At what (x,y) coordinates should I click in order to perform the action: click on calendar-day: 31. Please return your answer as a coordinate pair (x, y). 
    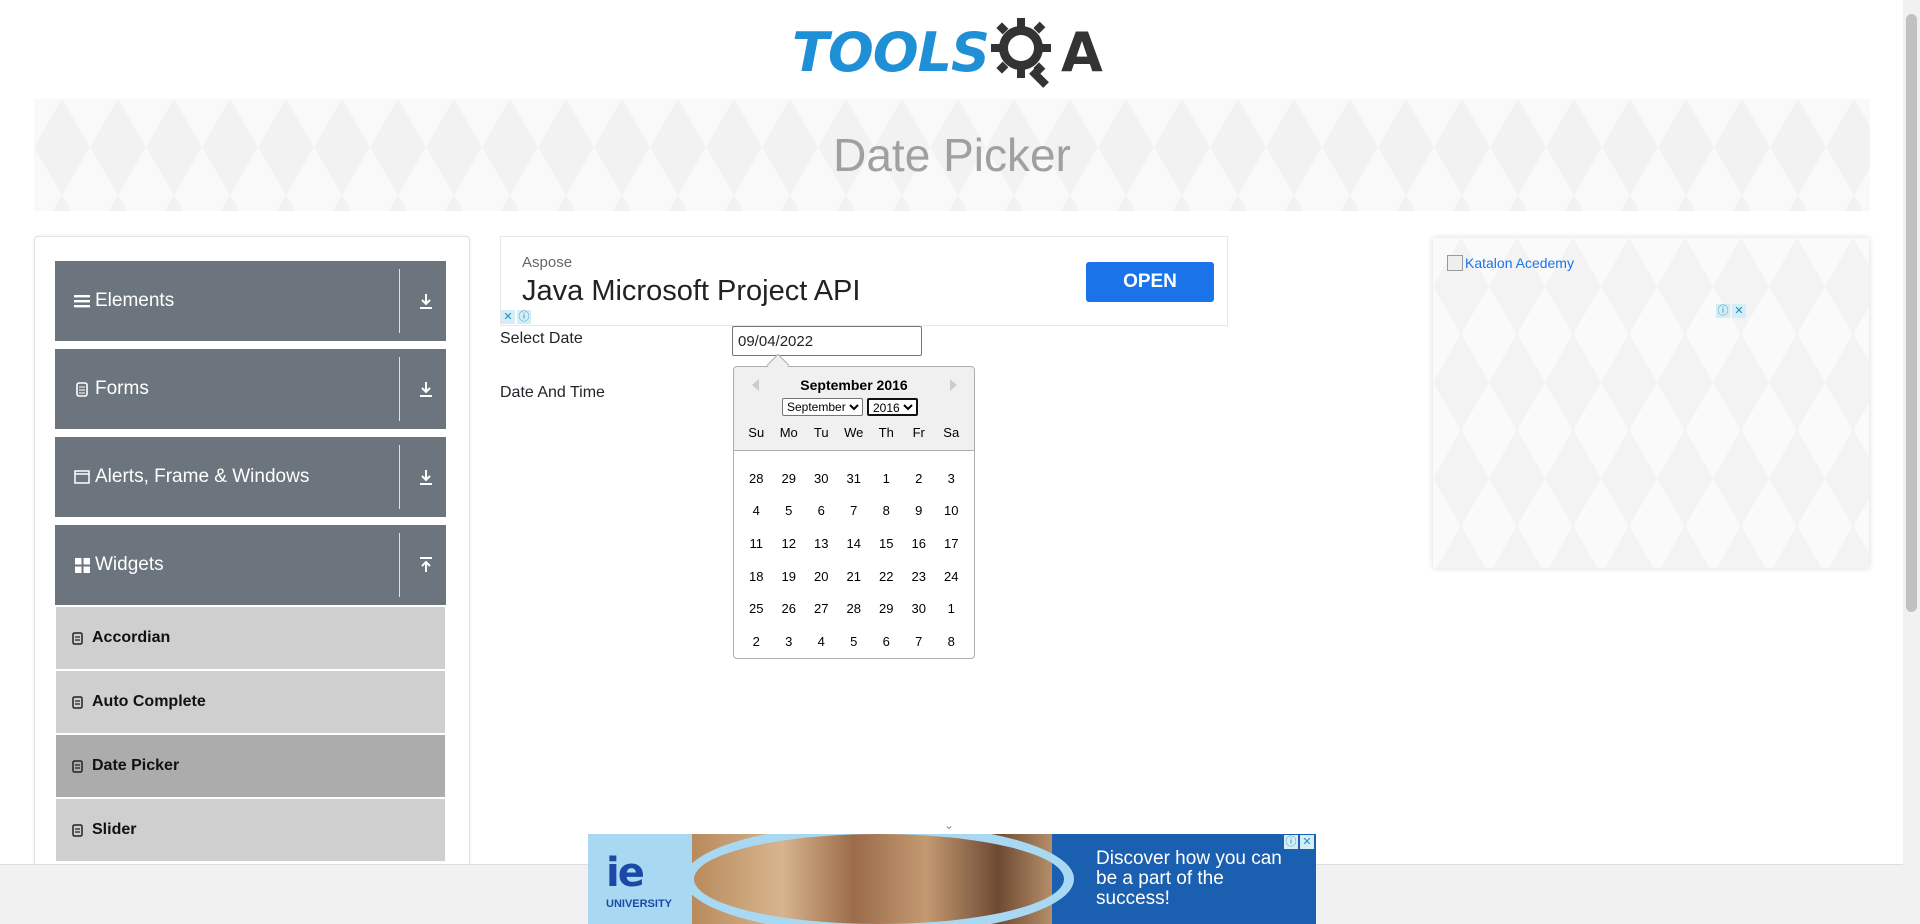
    Looking at the image, I should click on (854, 478).